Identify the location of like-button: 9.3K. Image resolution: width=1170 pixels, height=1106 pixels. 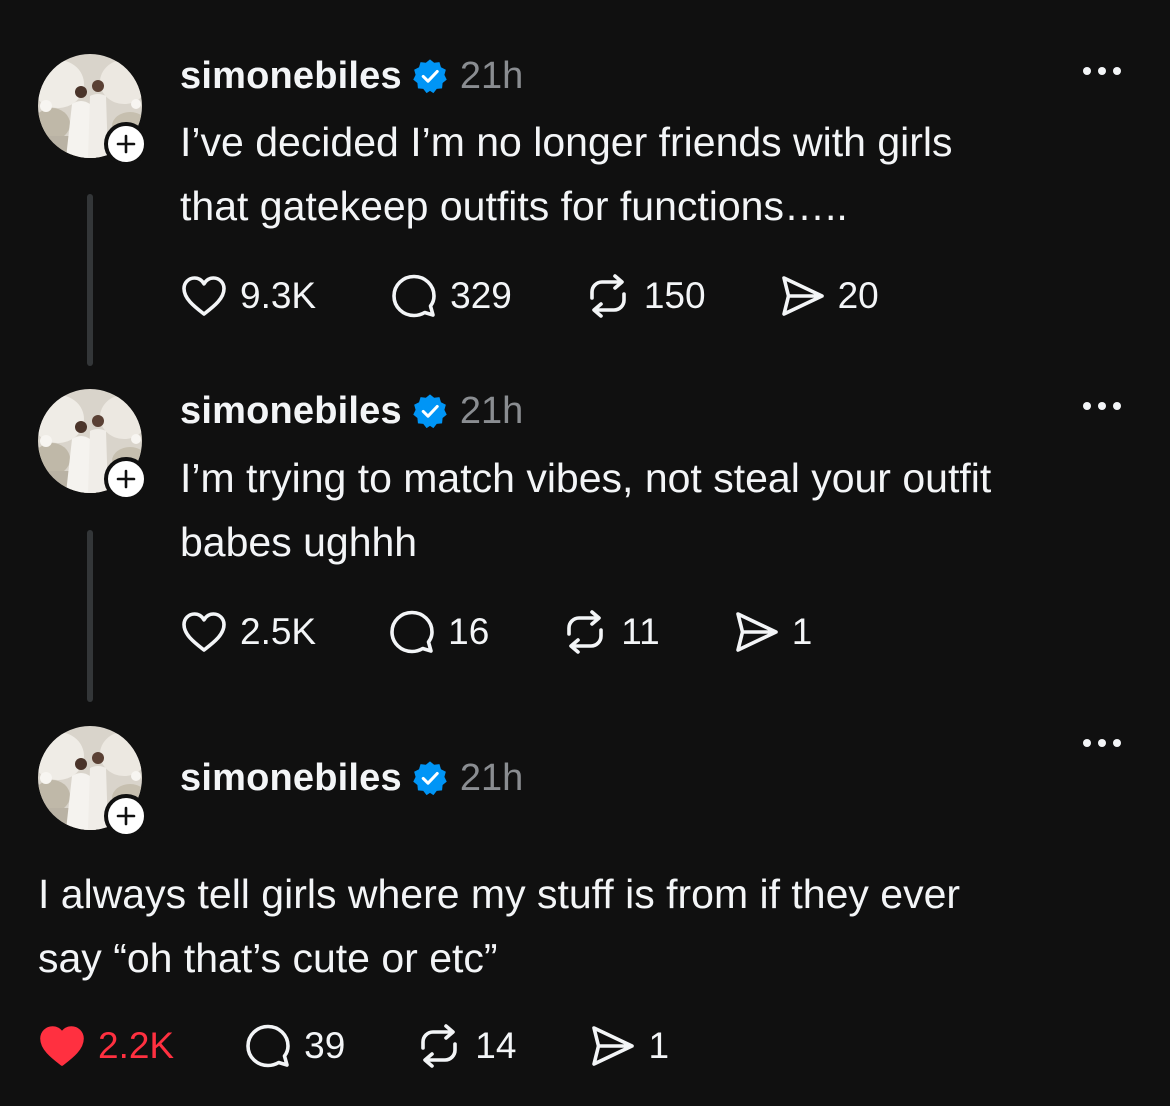
(248, 296).